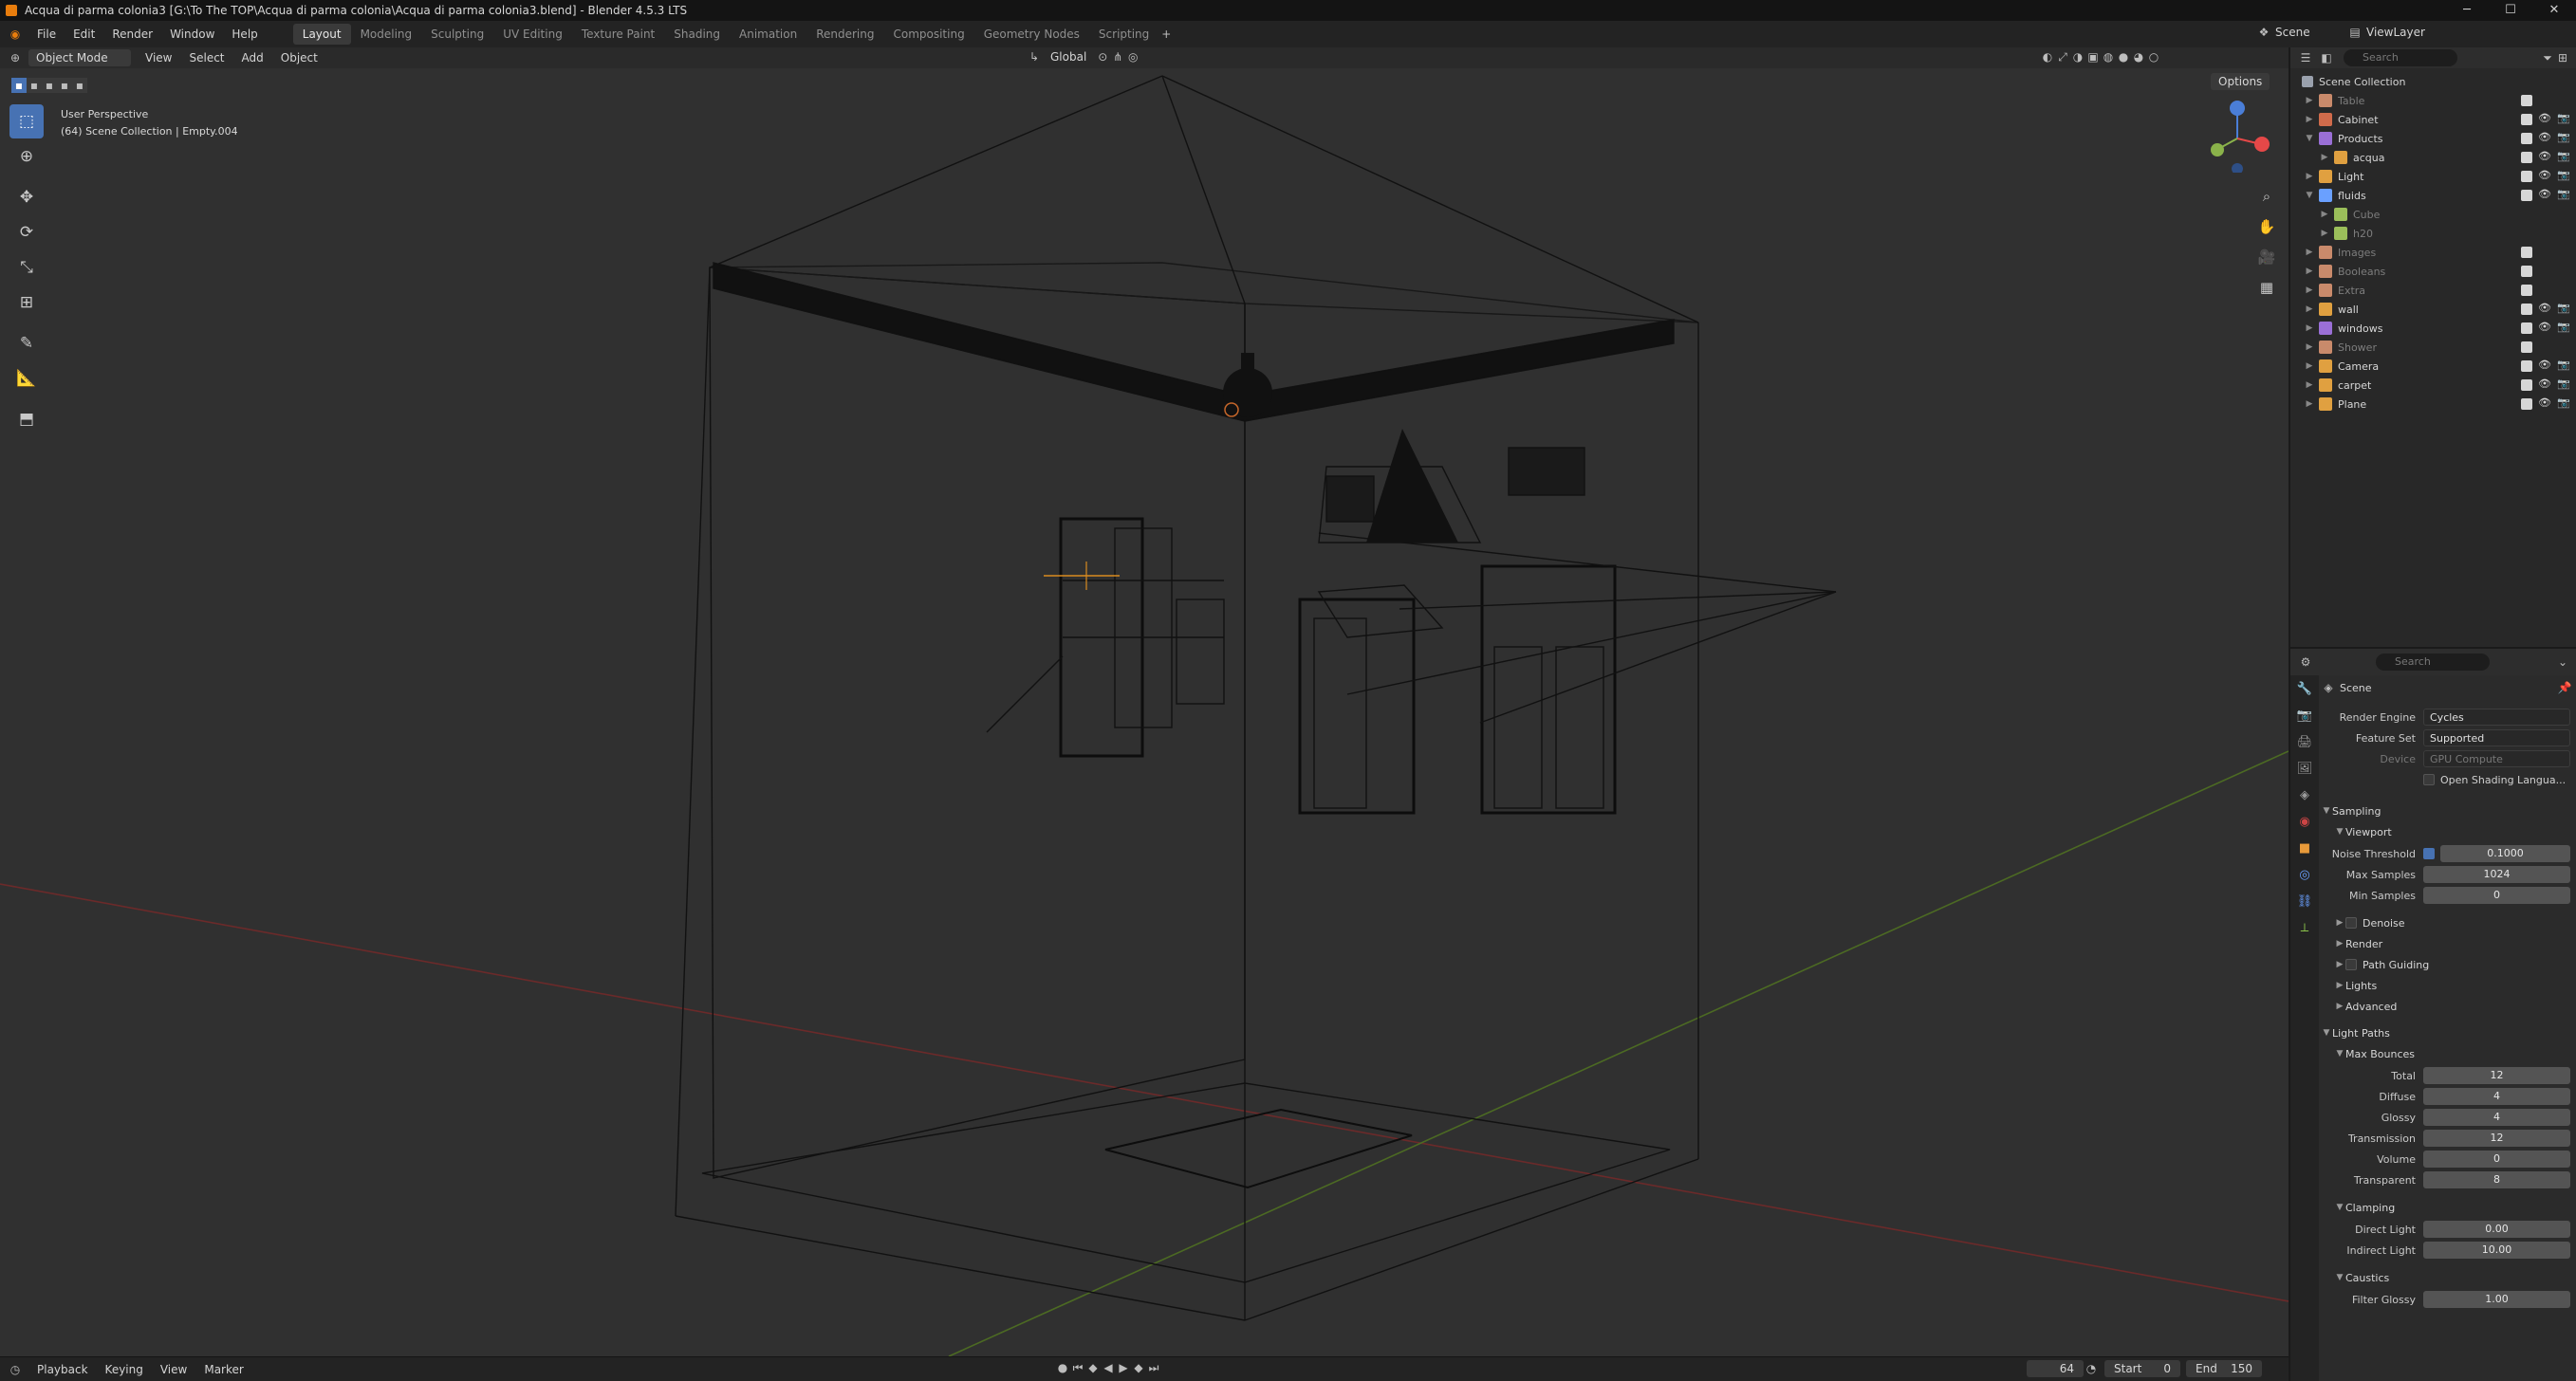 The width and height of the screenshot is (2576, 1381). What do you see at coordinates (2433, 404) in the screenshot?
I see `outliner-item-plane: ▶ Plane 👁 📷` at bounding box center [2433, 404].